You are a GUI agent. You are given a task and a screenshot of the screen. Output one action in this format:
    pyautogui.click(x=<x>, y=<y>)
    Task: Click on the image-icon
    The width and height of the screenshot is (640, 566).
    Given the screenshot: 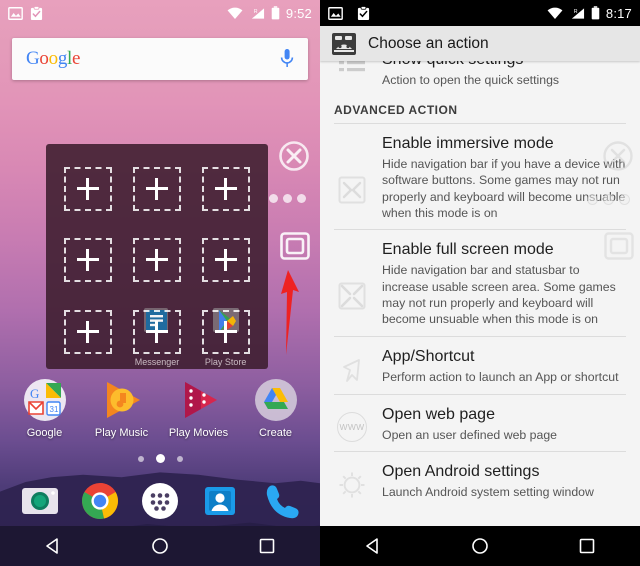 What is the action you would take?
    pyautogui.click(x=15, y=13)
    